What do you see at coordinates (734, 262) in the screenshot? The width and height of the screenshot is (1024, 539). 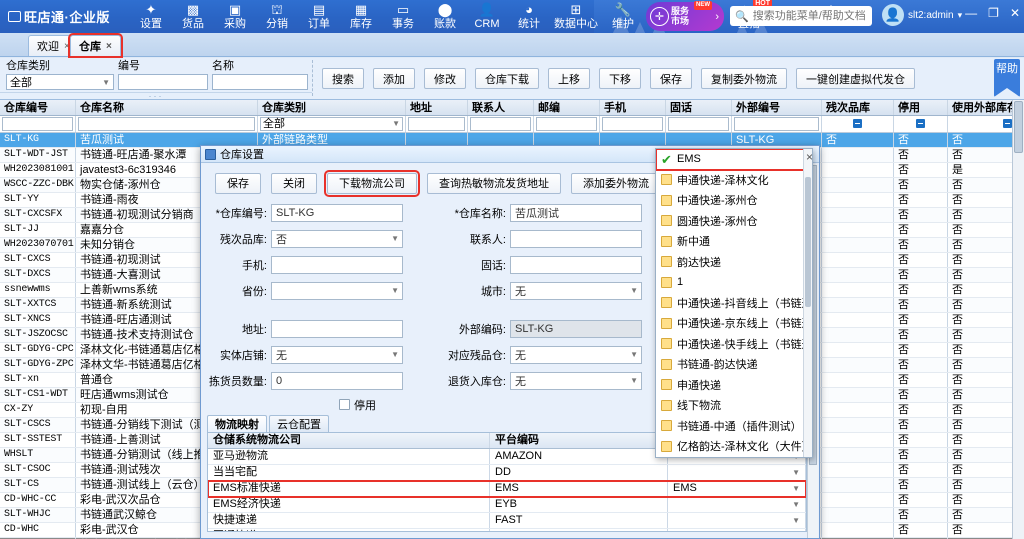 I see `dropdown-item: 韵达快递` at bounding box center [734, 262].